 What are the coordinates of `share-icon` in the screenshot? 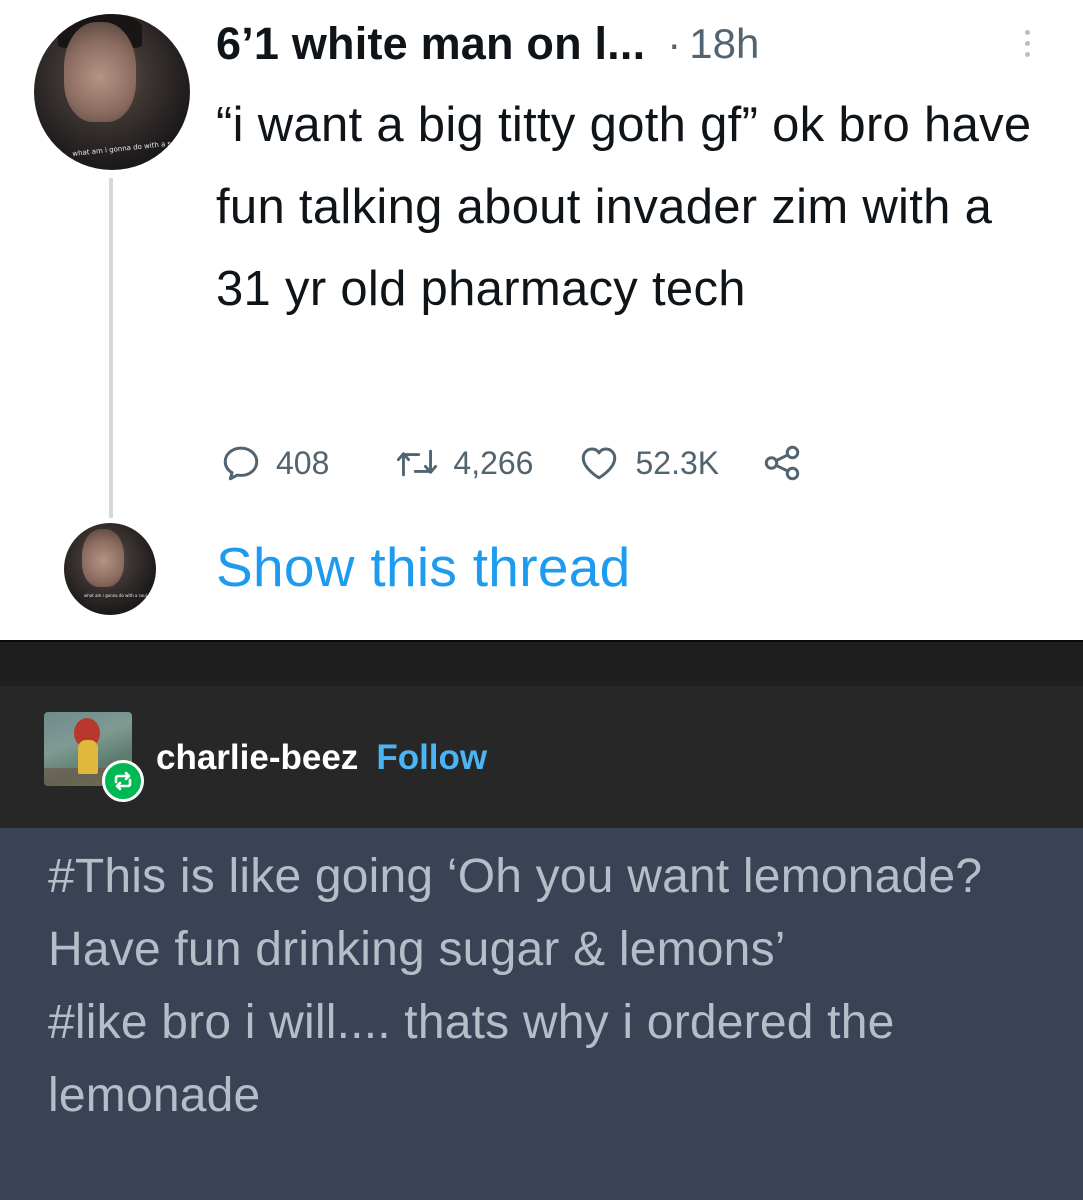 It's located at (782, 463).